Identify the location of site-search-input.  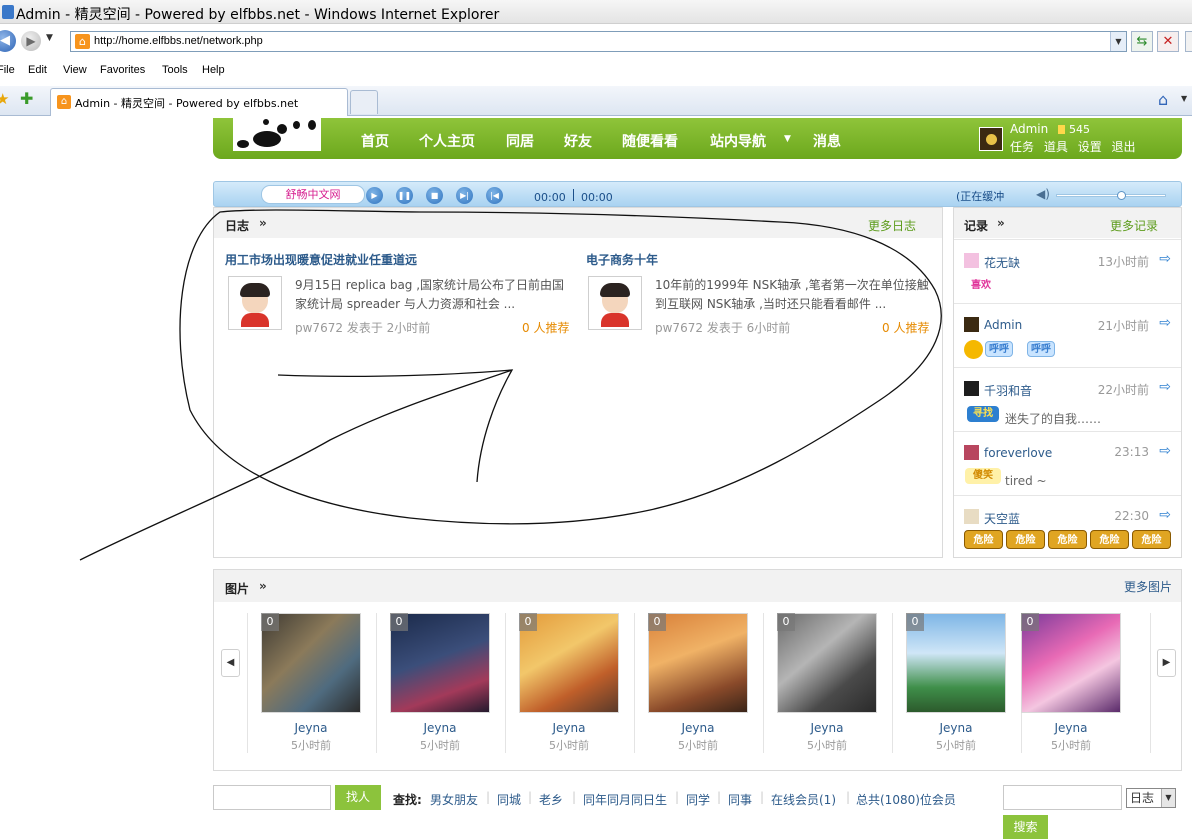
(1062, 797).